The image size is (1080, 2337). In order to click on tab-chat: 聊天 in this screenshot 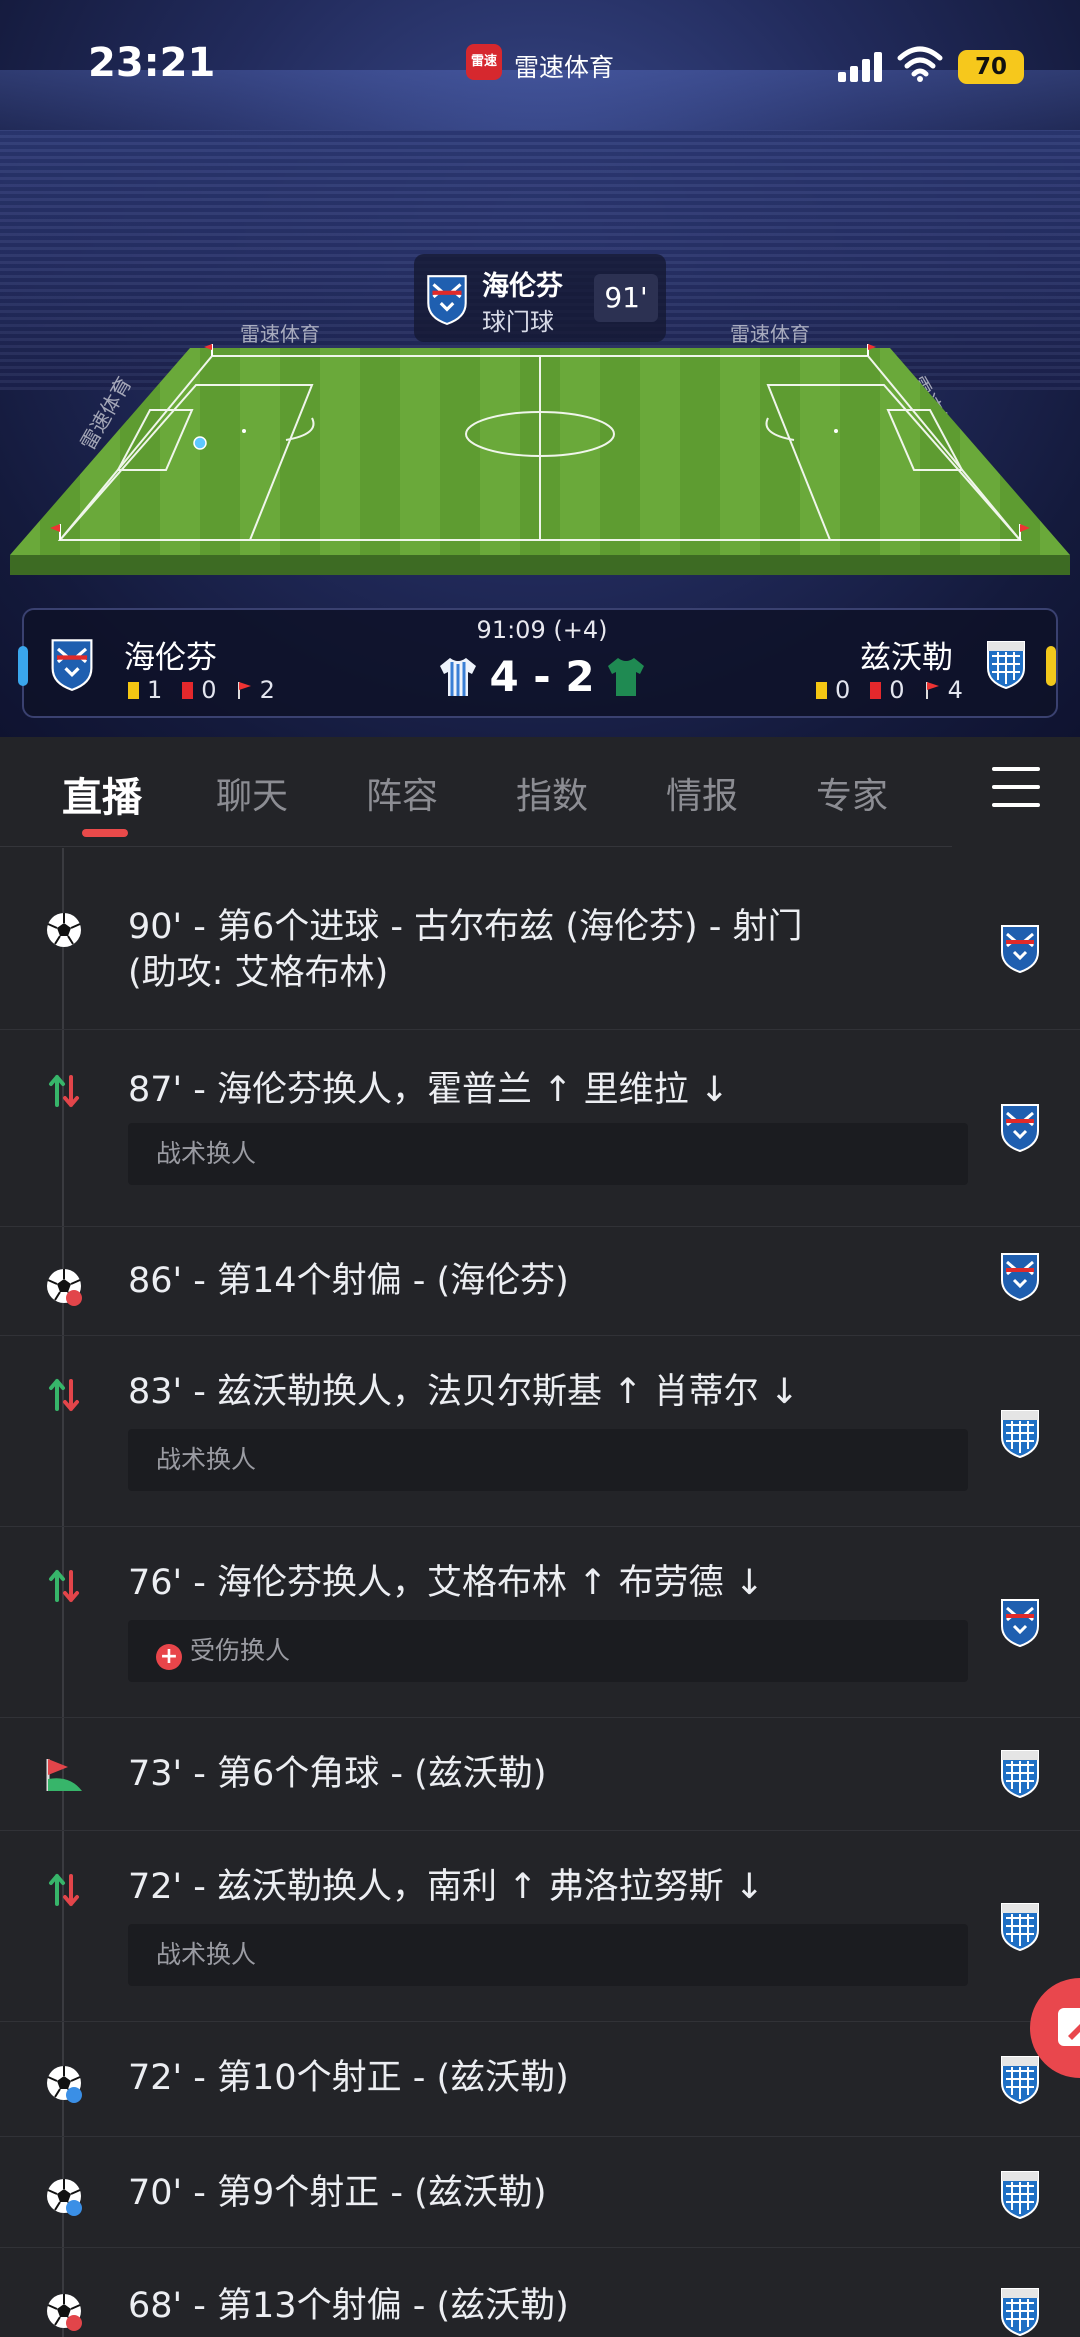, I will do `click(252, 793)`.